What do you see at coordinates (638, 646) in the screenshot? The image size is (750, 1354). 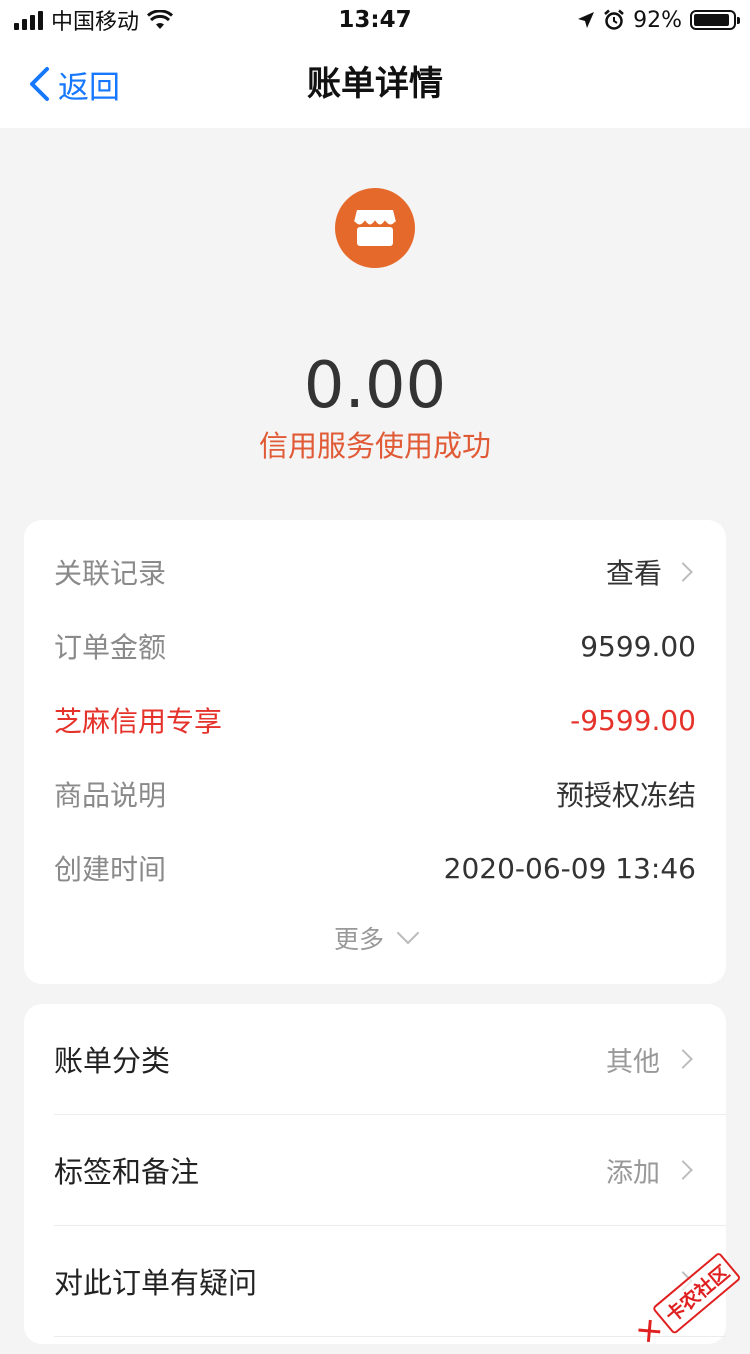 I see `detail-value: 9599.00` at bounding box center [638, 646].